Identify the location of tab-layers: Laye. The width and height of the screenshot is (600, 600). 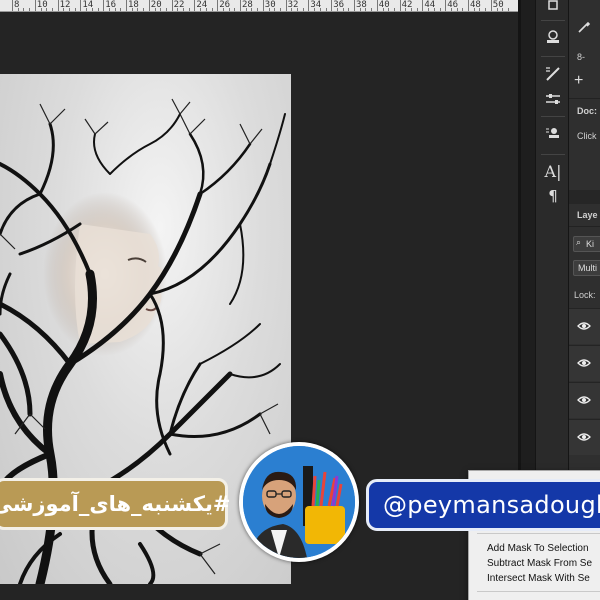
(587, 215).